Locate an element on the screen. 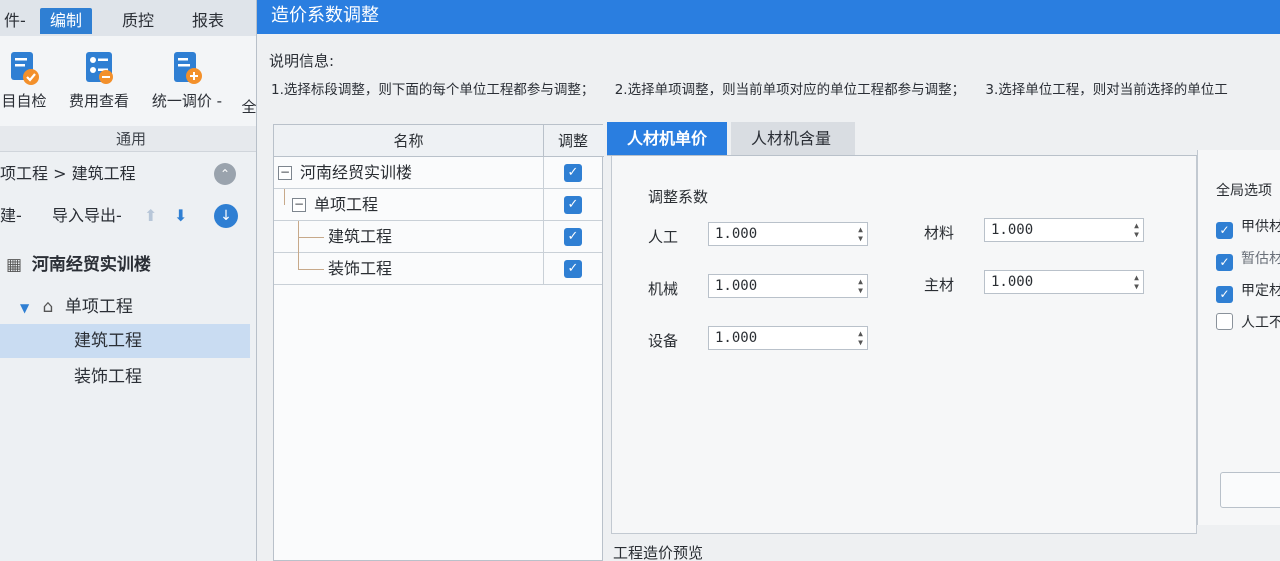 The width and height of the screenshot is (1280, 561). download-icon: ↓ is located at coordinates (226, 216).